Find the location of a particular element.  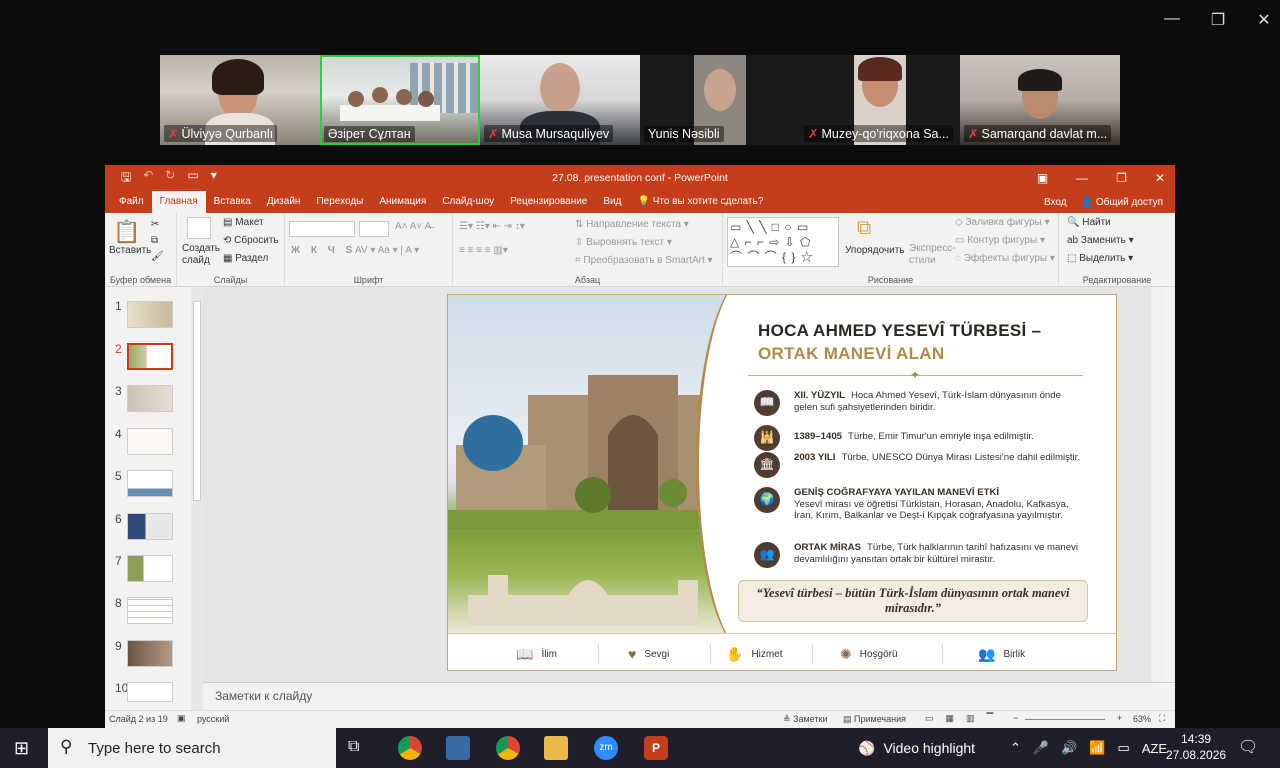

chrome-profile-icon is located at coordinates (508, 748).